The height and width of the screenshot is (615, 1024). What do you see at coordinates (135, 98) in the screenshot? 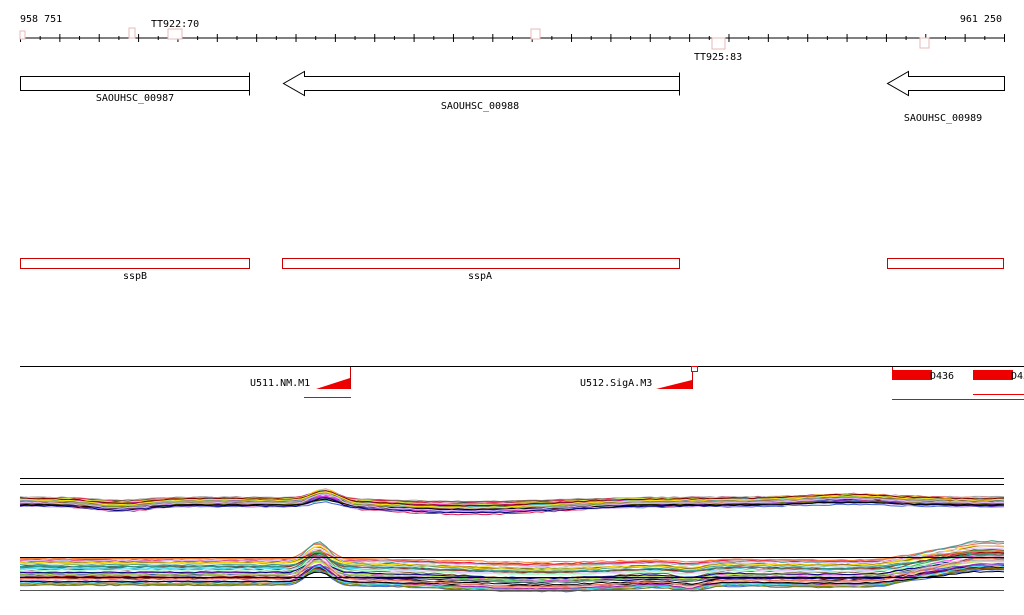
I see `gene-label-saouhsc-00987: SAOUHSC_00987` at bounding box center [135, 98].